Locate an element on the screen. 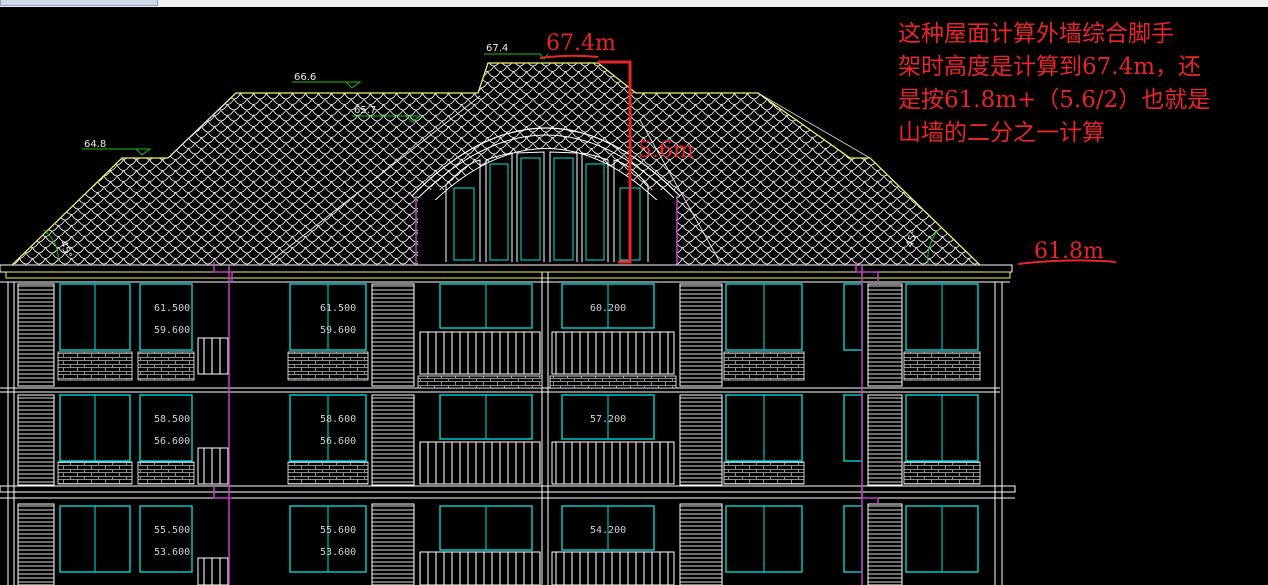 This screenshot has height=585, width=1268. question-line: 山墙的二分之一计算 is located at coordinates (1001, 133).